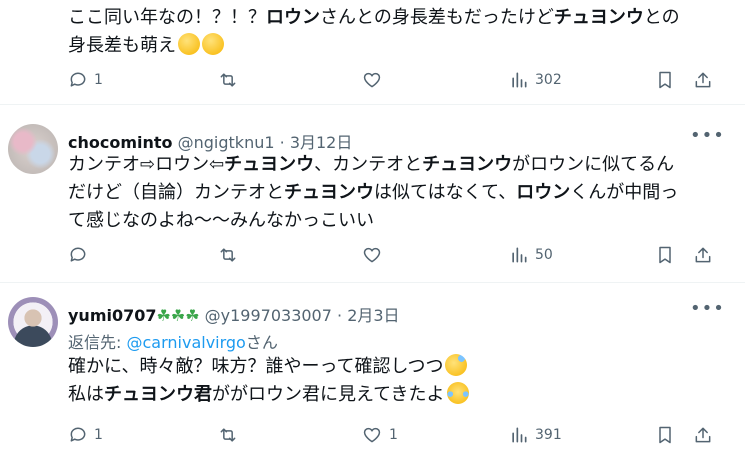 This screenshot has height=455, width=745. I want to click on text-segment: は似てはなくて、, so click(445, 192).